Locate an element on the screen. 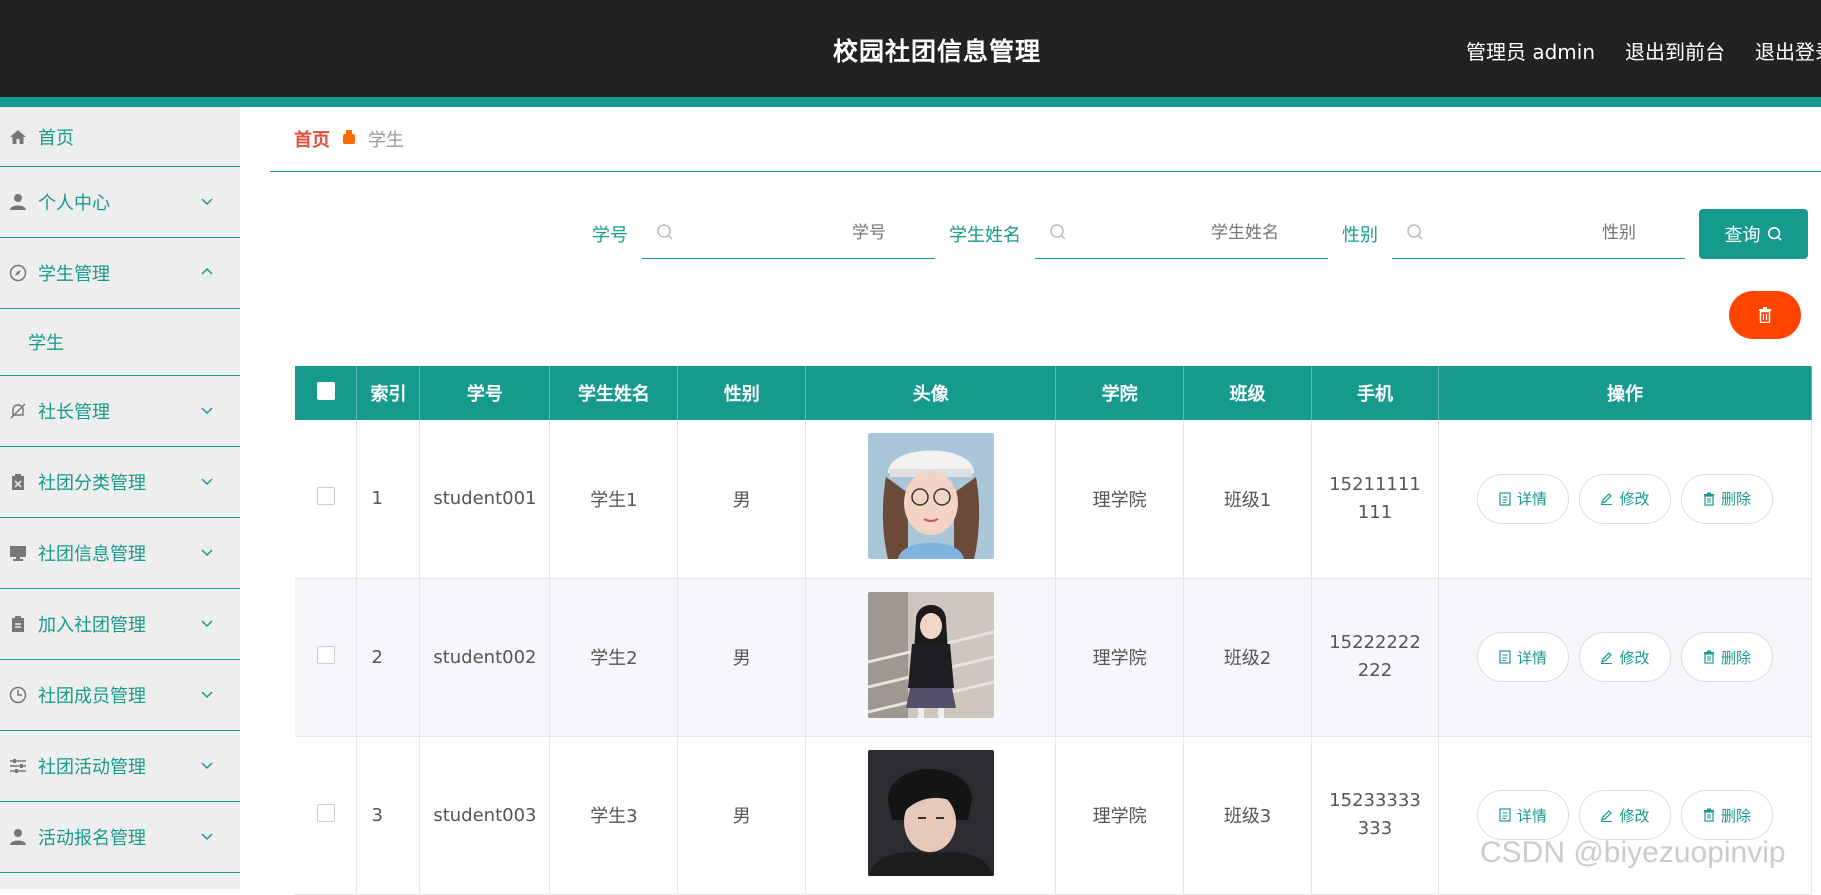 Image resolution: width=1821 pixels, height=895 pixels. sidebar-item-label: 个人中心 is located at coordinates (74, 203).